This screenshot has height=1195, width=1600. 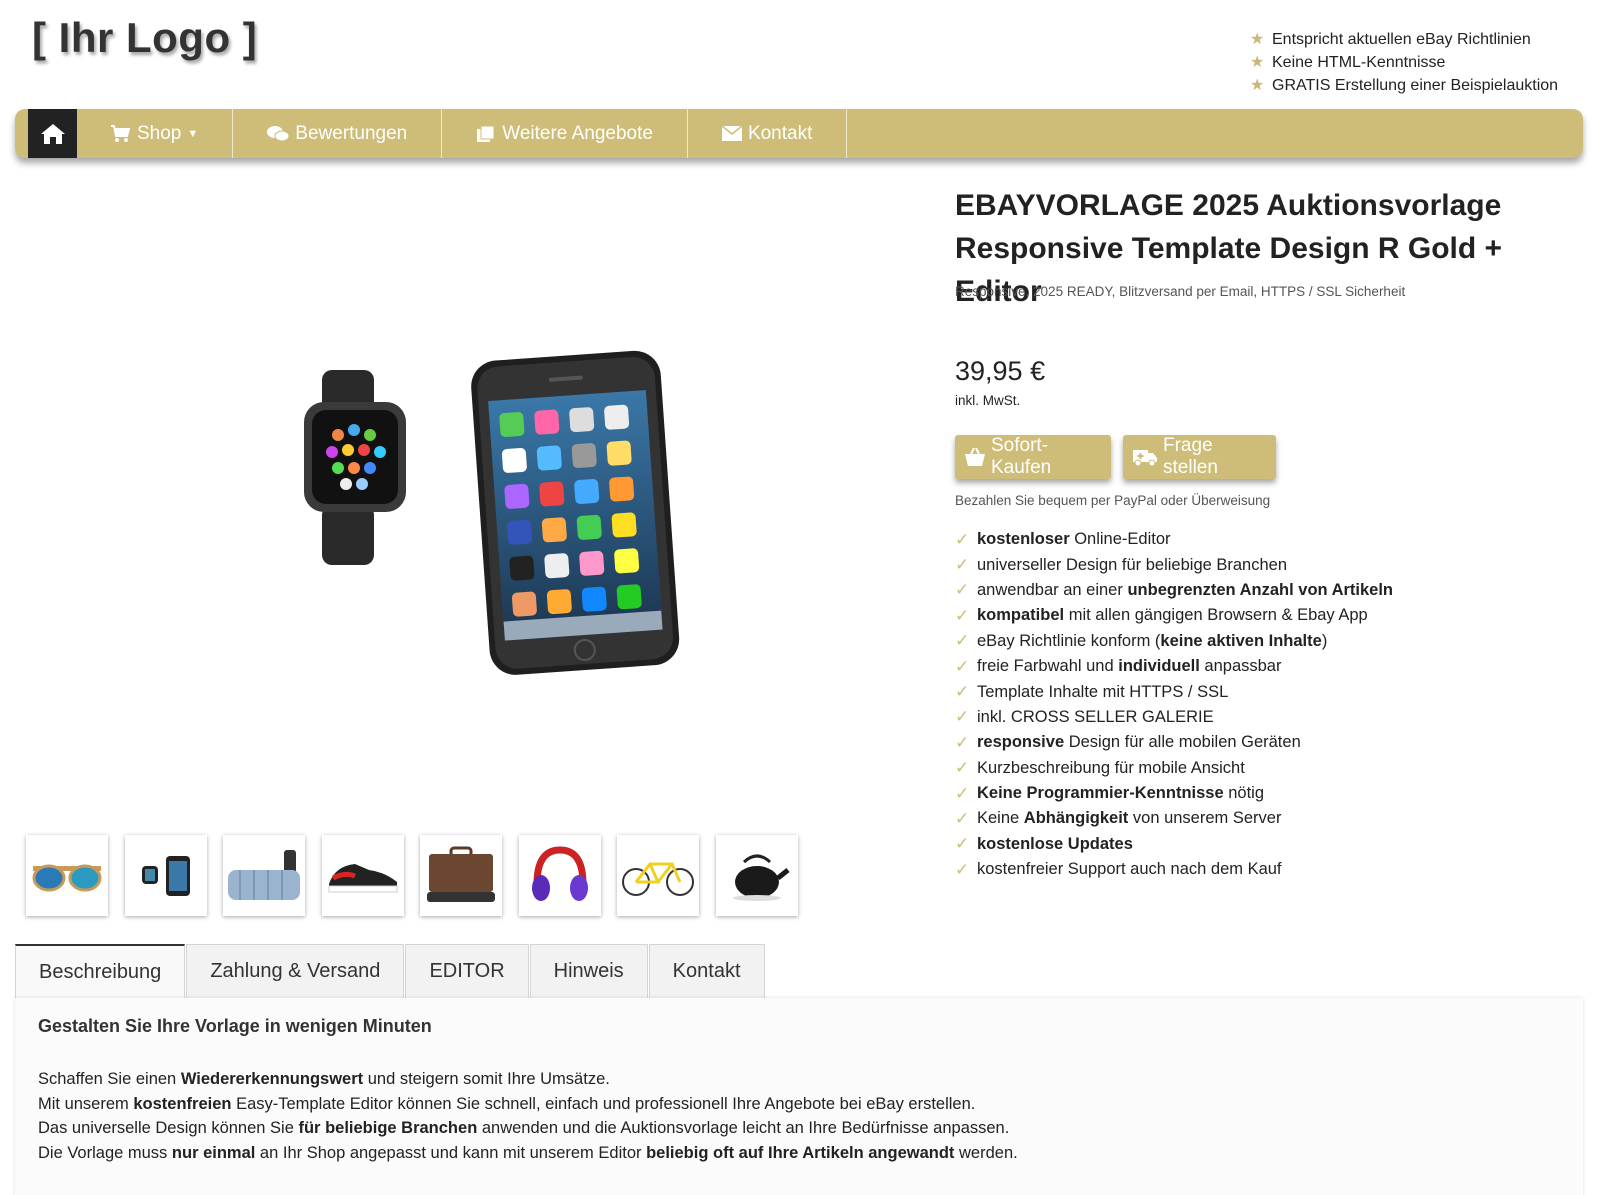 What do you see at coordinates (362, 875) in the screenshot?
I see `thumbnail-sneaker` at bounding box center [362, 875].